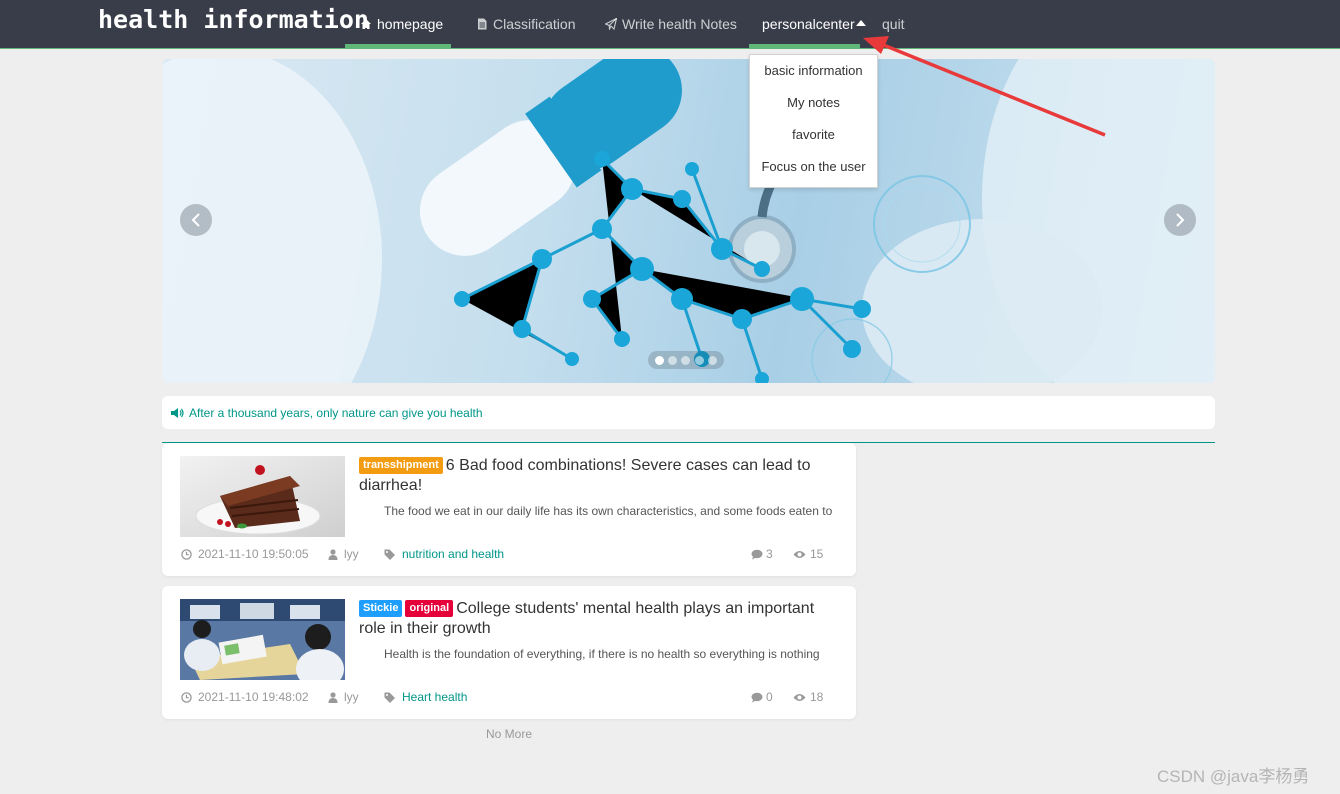 Image resolution: width=1340 pixels, height=794 pixels. I want to click on article-views: 18, so click(808, 697).